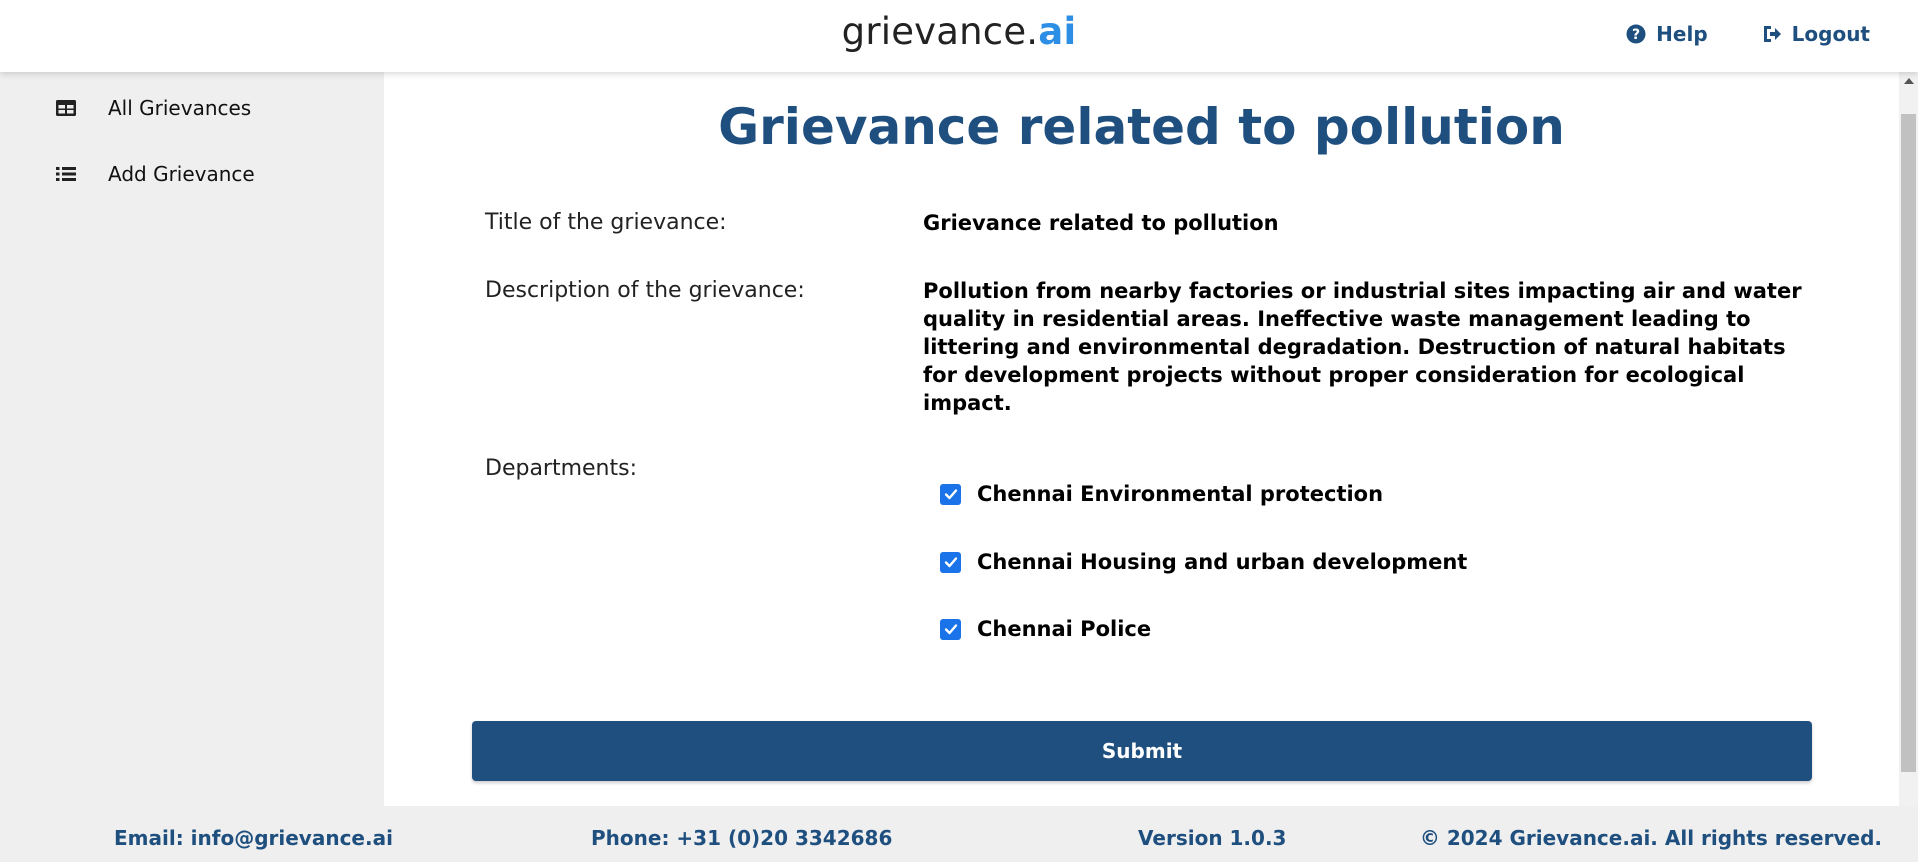 The width and height of the screenshot is (1918, 862). What do you see at coordinates (1141, 127) in the screenshot?
I see `page-title: Grievance related to pollution` at bounding box center [1141, 127].